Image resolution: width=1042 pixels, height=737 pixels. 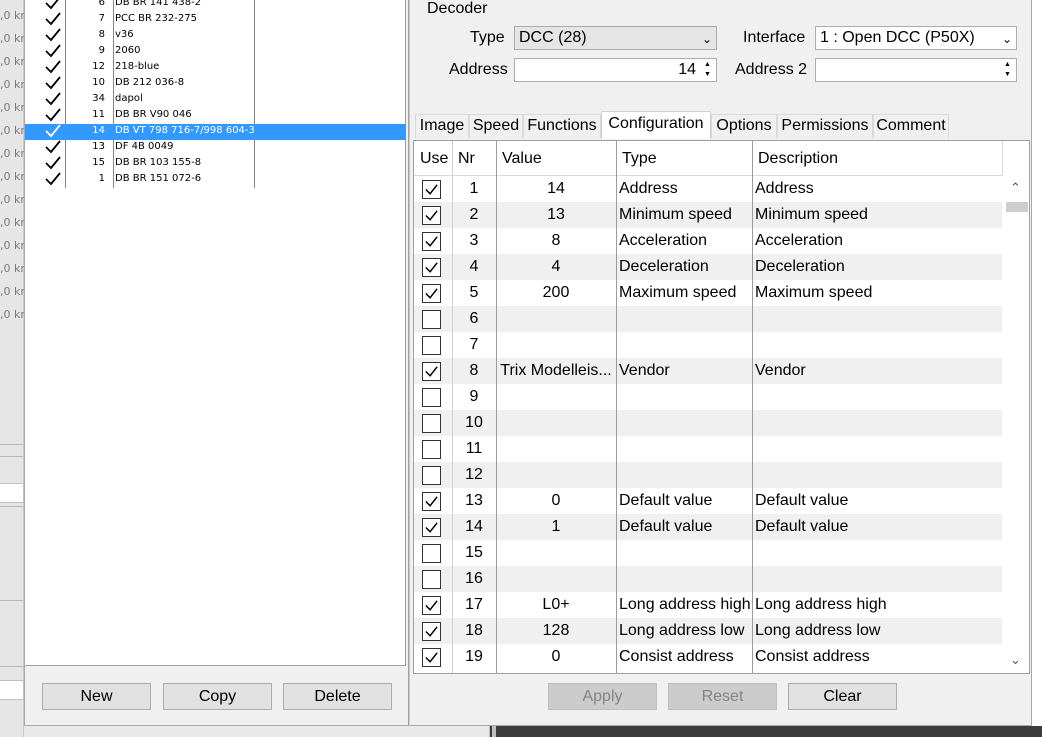 What do you see at coordinates (215, 6) in the screenshot?
I see `locomotive-row: 6 DB BR 141 438-2` at bounding box center [215, 6].